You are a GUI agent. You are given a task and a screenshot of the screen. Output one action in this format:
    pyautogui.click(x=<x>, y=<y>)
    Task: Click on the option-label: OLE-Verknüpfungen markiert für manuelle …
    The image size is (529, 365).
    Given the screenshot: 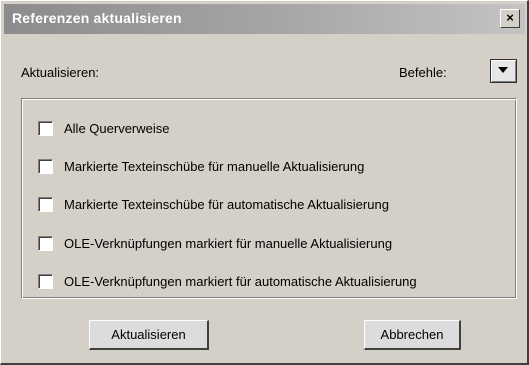 What is the action you would take?
    pyautogui.click(x=228, y=243)
    